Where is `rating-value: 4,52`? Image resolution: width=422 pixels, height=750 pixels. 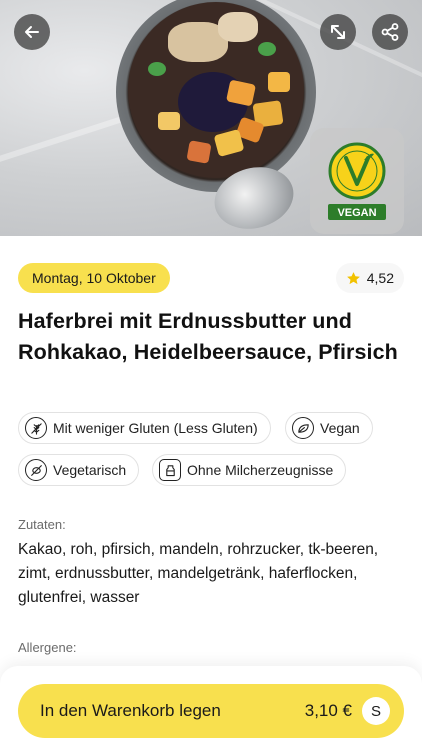
rating-value: 4,52 is located at coordinates (380, 278).